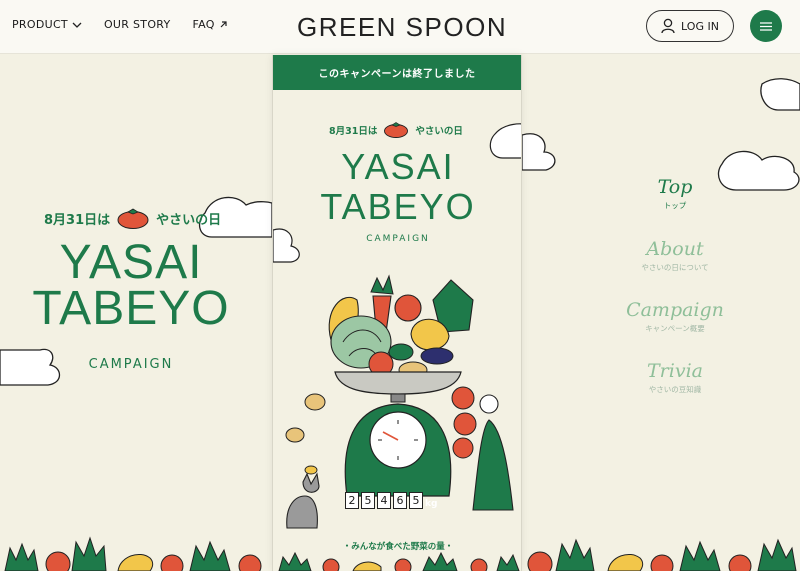 The image size is (800, 571). What do you see at coordinates (399, 561) in the screenshot?
I see `phone-vegetable-border` at bounding box center [399, 561].